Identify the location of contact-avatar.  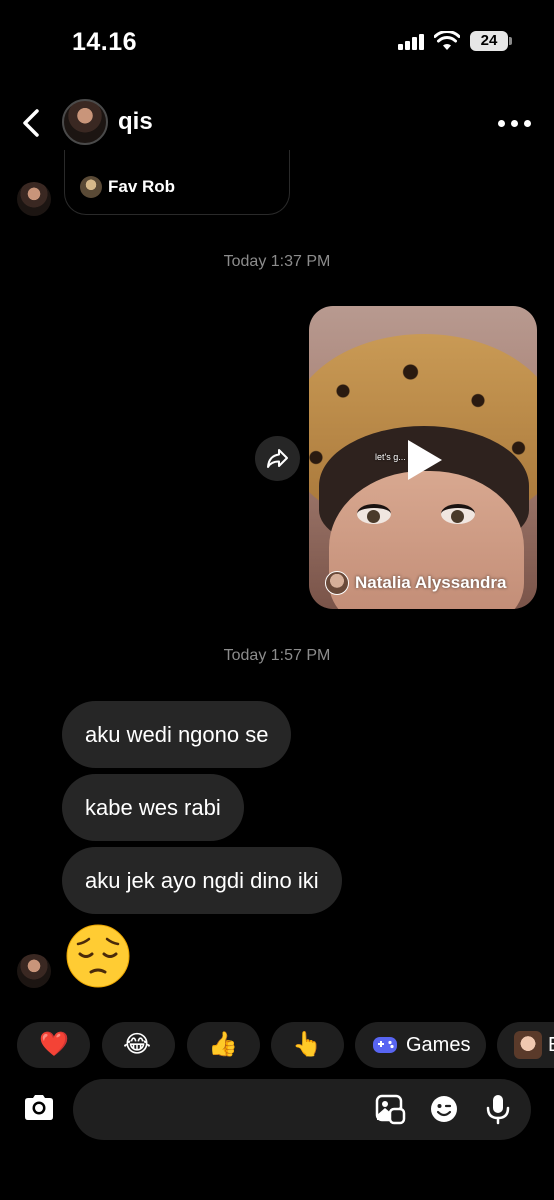
(85, 122).